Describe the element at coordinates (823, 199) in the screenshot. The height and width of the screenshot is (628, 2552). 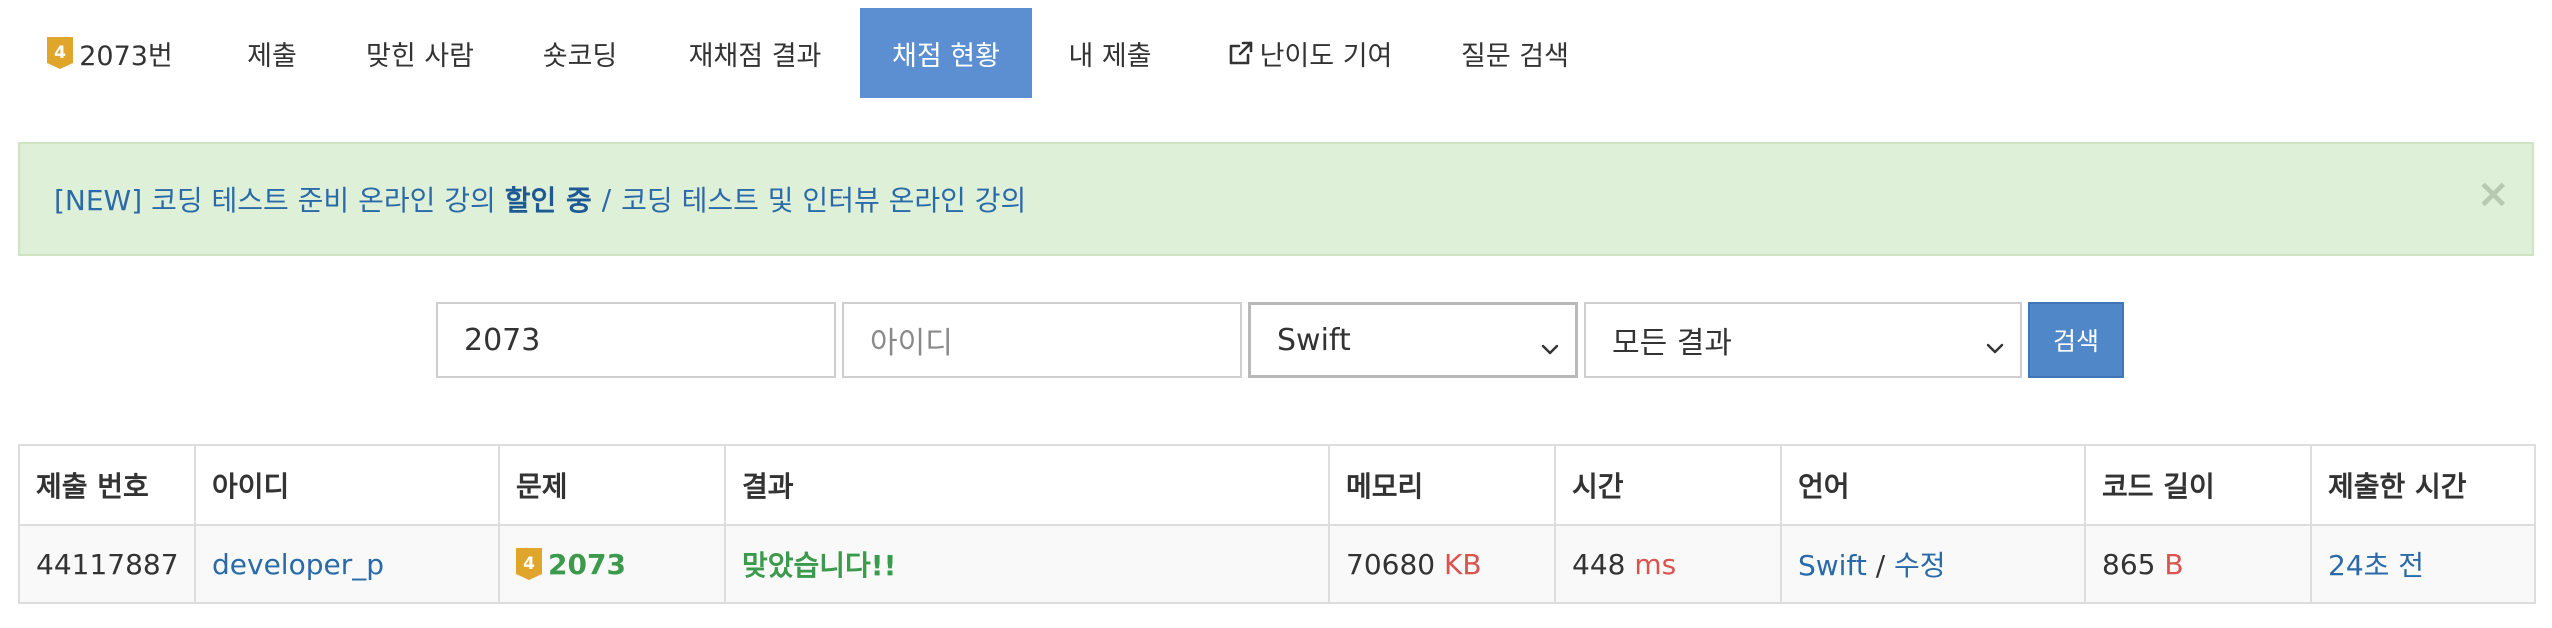
I see `promo-link-interview: 코딩 테스트 및 인터뷰 온라인 강의` at that location.